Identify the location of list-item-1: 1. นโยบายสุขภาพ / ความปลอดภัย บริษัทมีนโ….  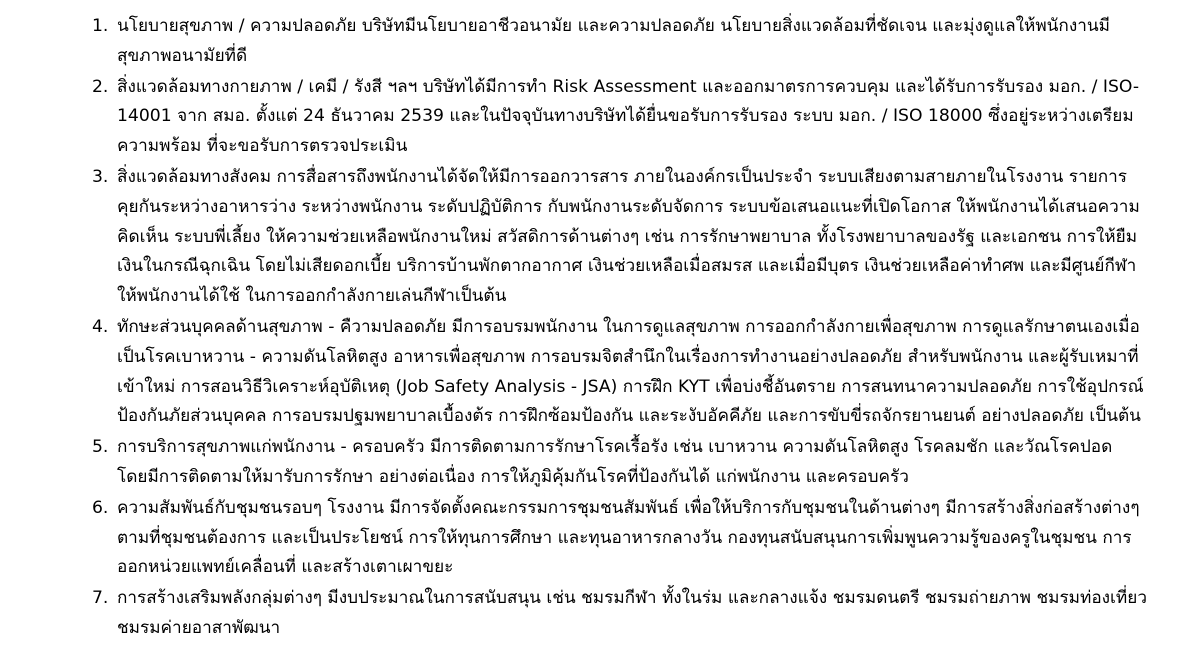
(593, 42).